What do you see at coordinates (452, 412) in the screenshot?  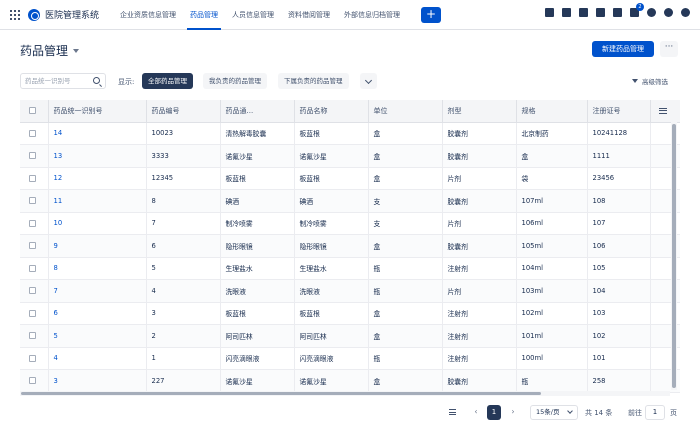 I see `list-icon` at bounding box center [452, 412].